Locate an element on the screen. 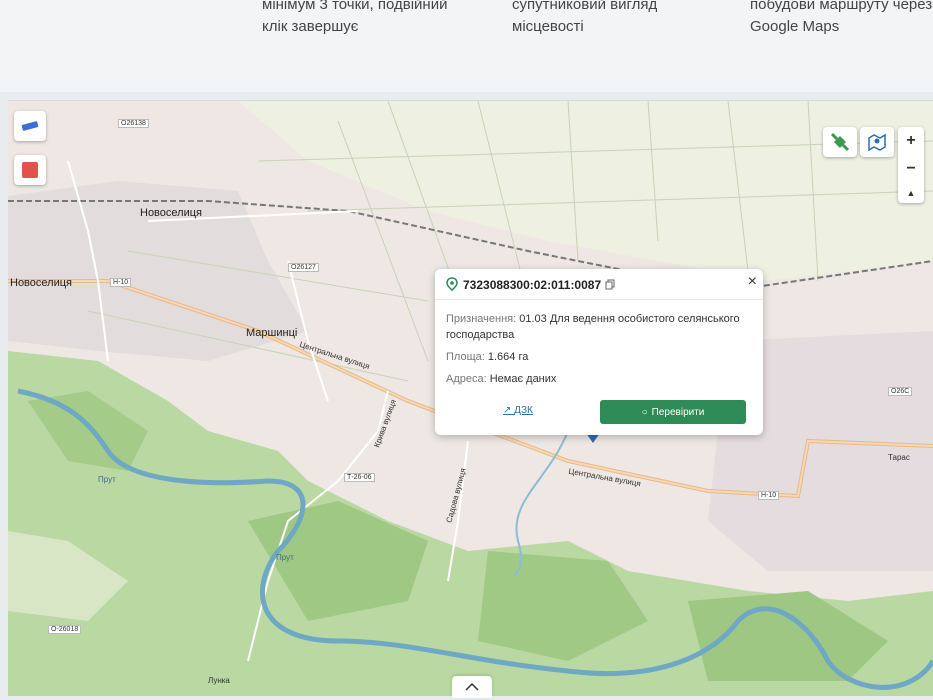 The width and height of the screenshot is (933, 700). zoom-controls: + − ▲ is located at coordinates (911, 165).